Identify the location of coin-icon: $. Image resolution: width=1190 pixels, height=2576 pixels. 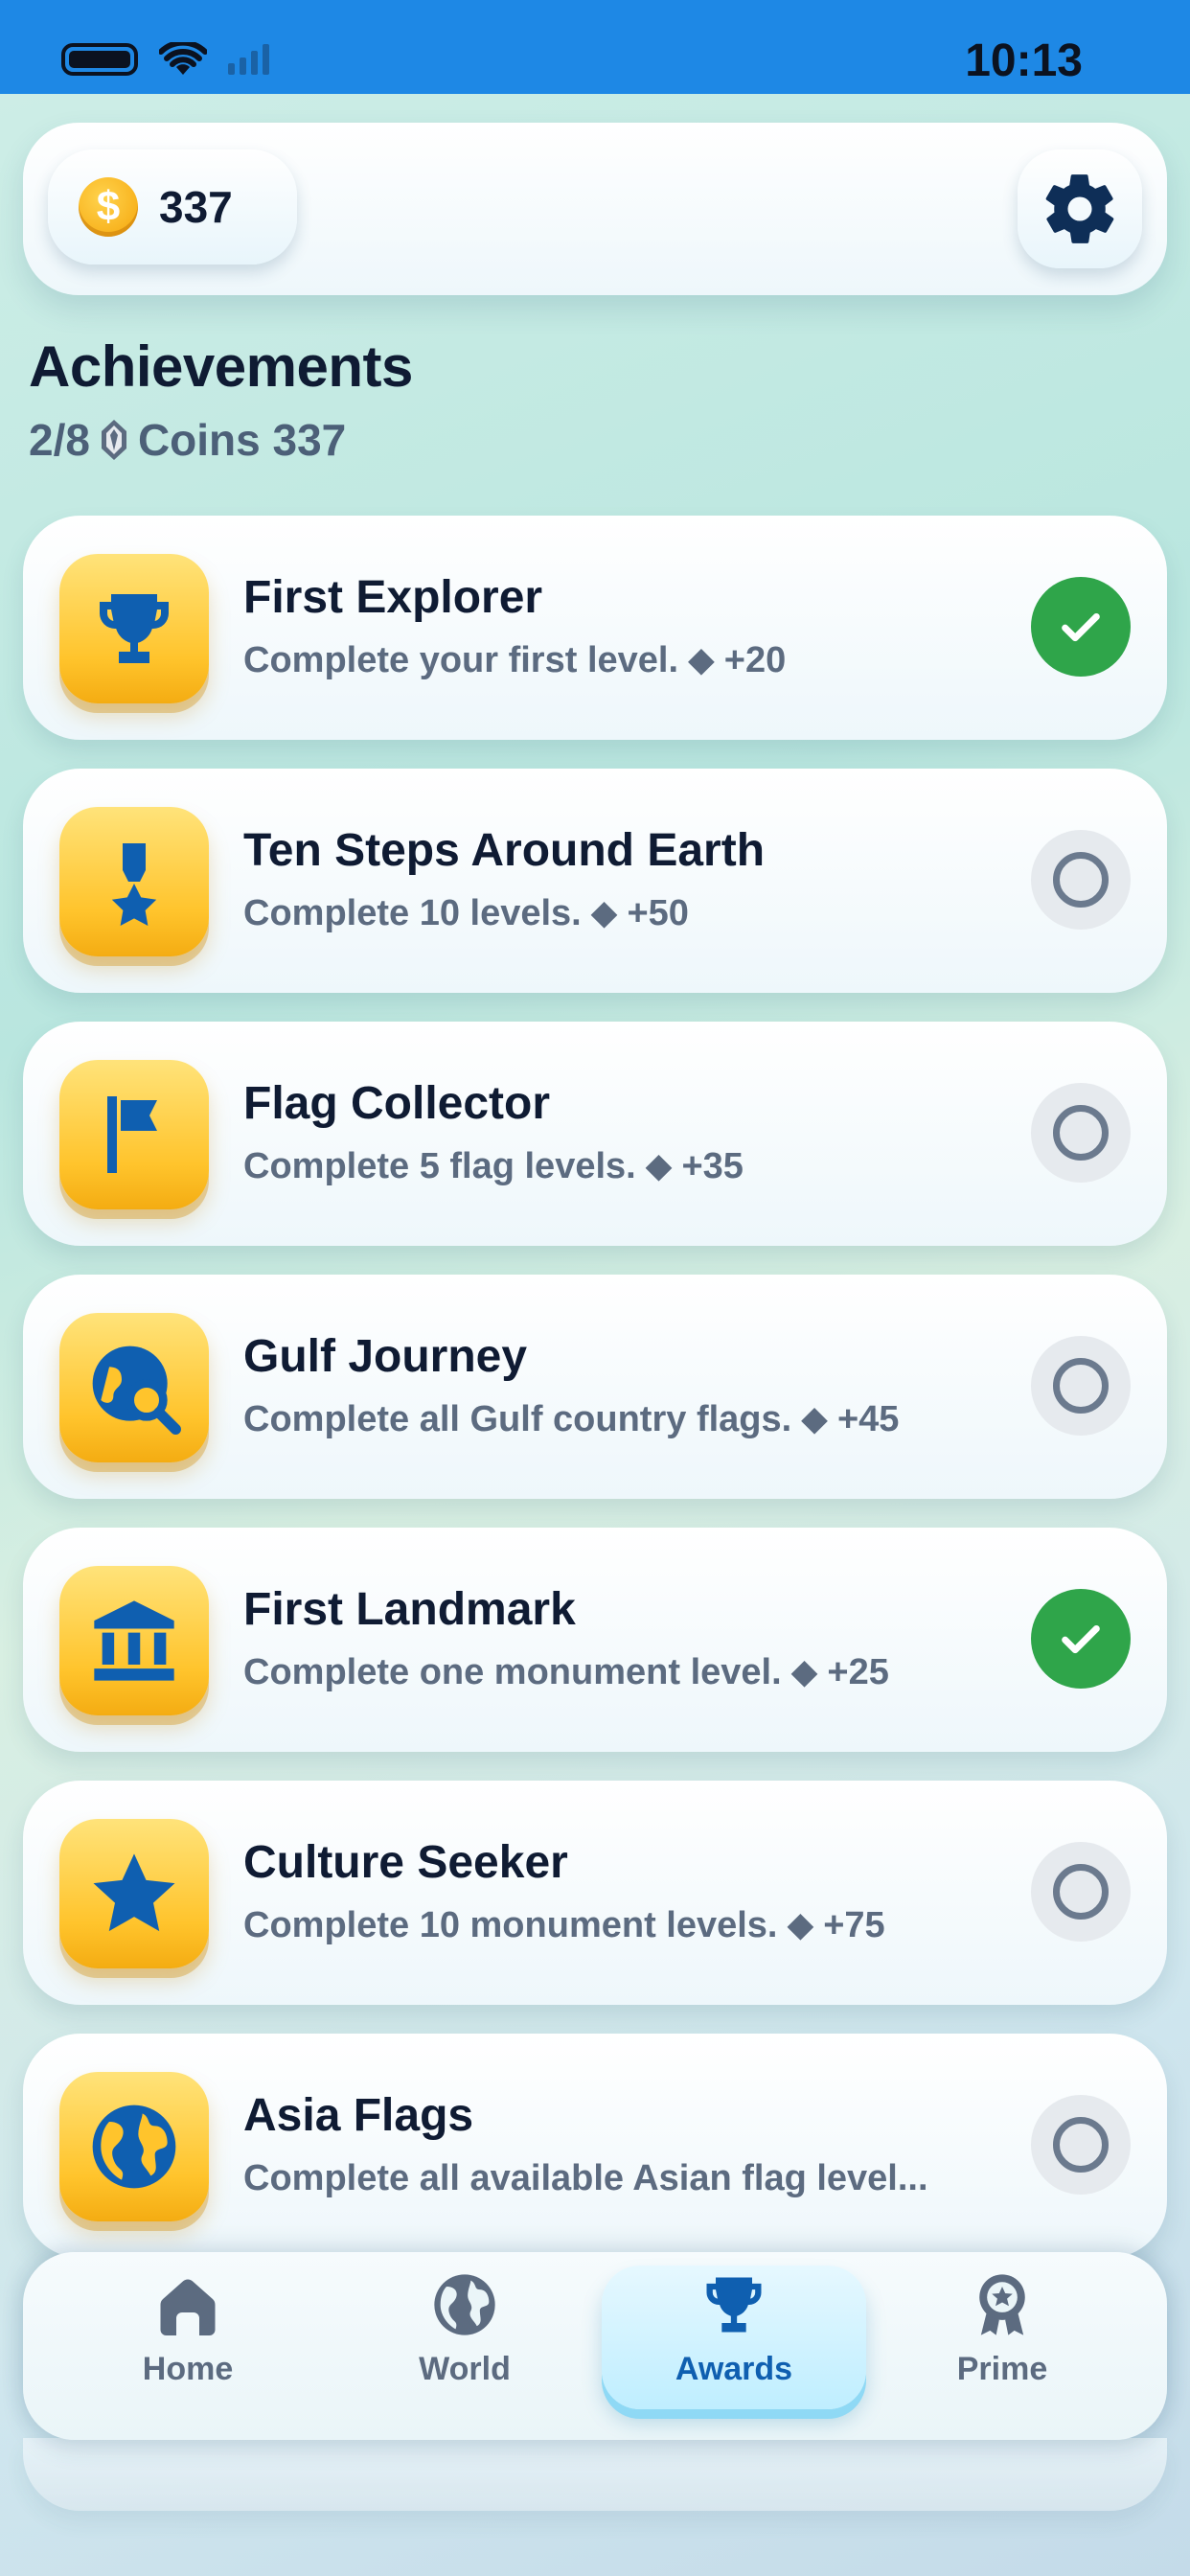
(109, 207).